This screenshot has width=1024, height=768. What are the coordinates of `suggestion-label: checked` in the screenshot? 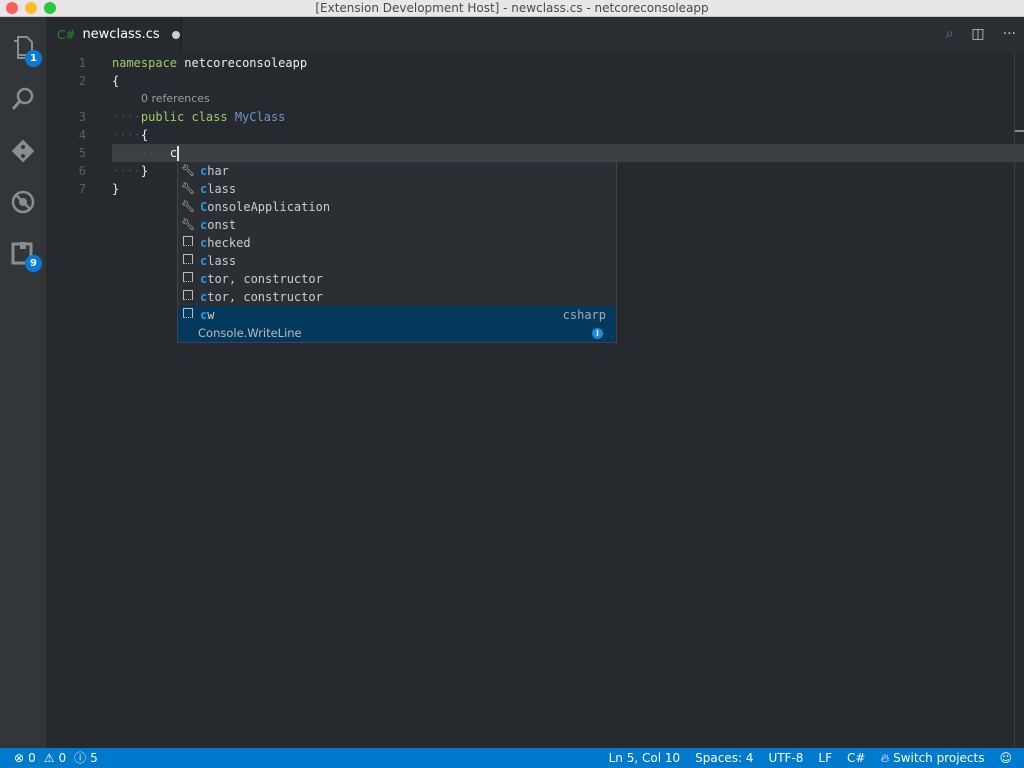 It's located at (225, 243).